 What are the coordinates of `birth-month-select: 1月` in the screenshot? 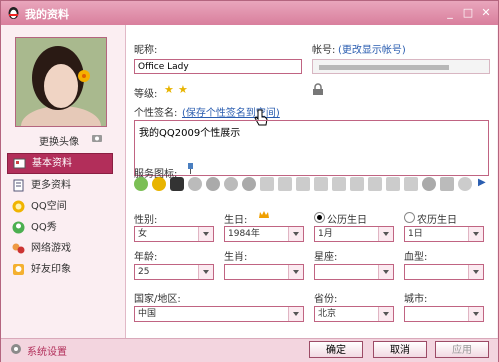 It's located at (354, 234).